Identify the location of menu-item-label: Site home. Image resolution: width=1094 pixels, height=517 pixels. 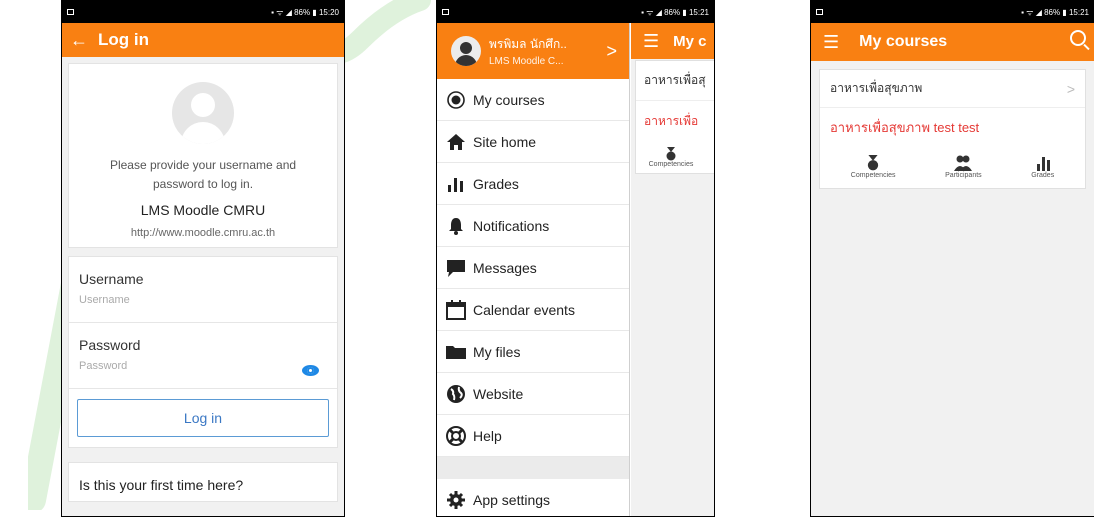
(505, 141).